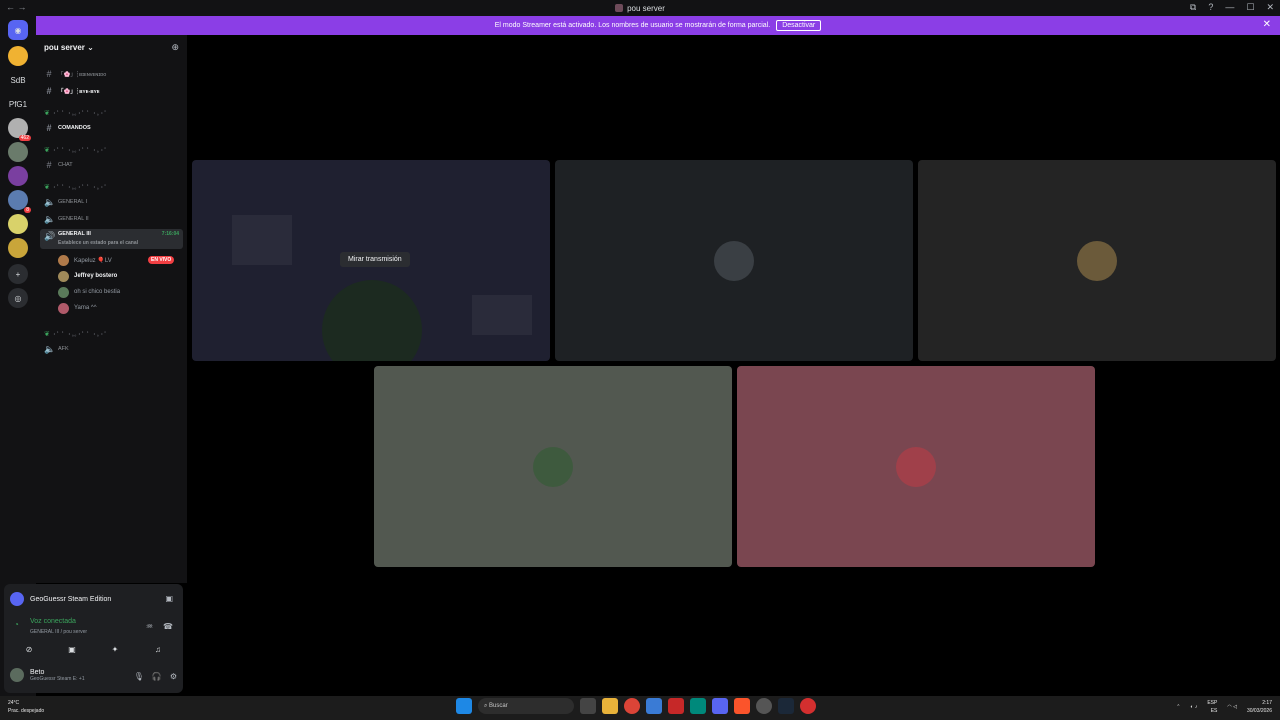 The width and height of the screenshot is (1280, 720). I want to click on game-icon, so click(17, 599).